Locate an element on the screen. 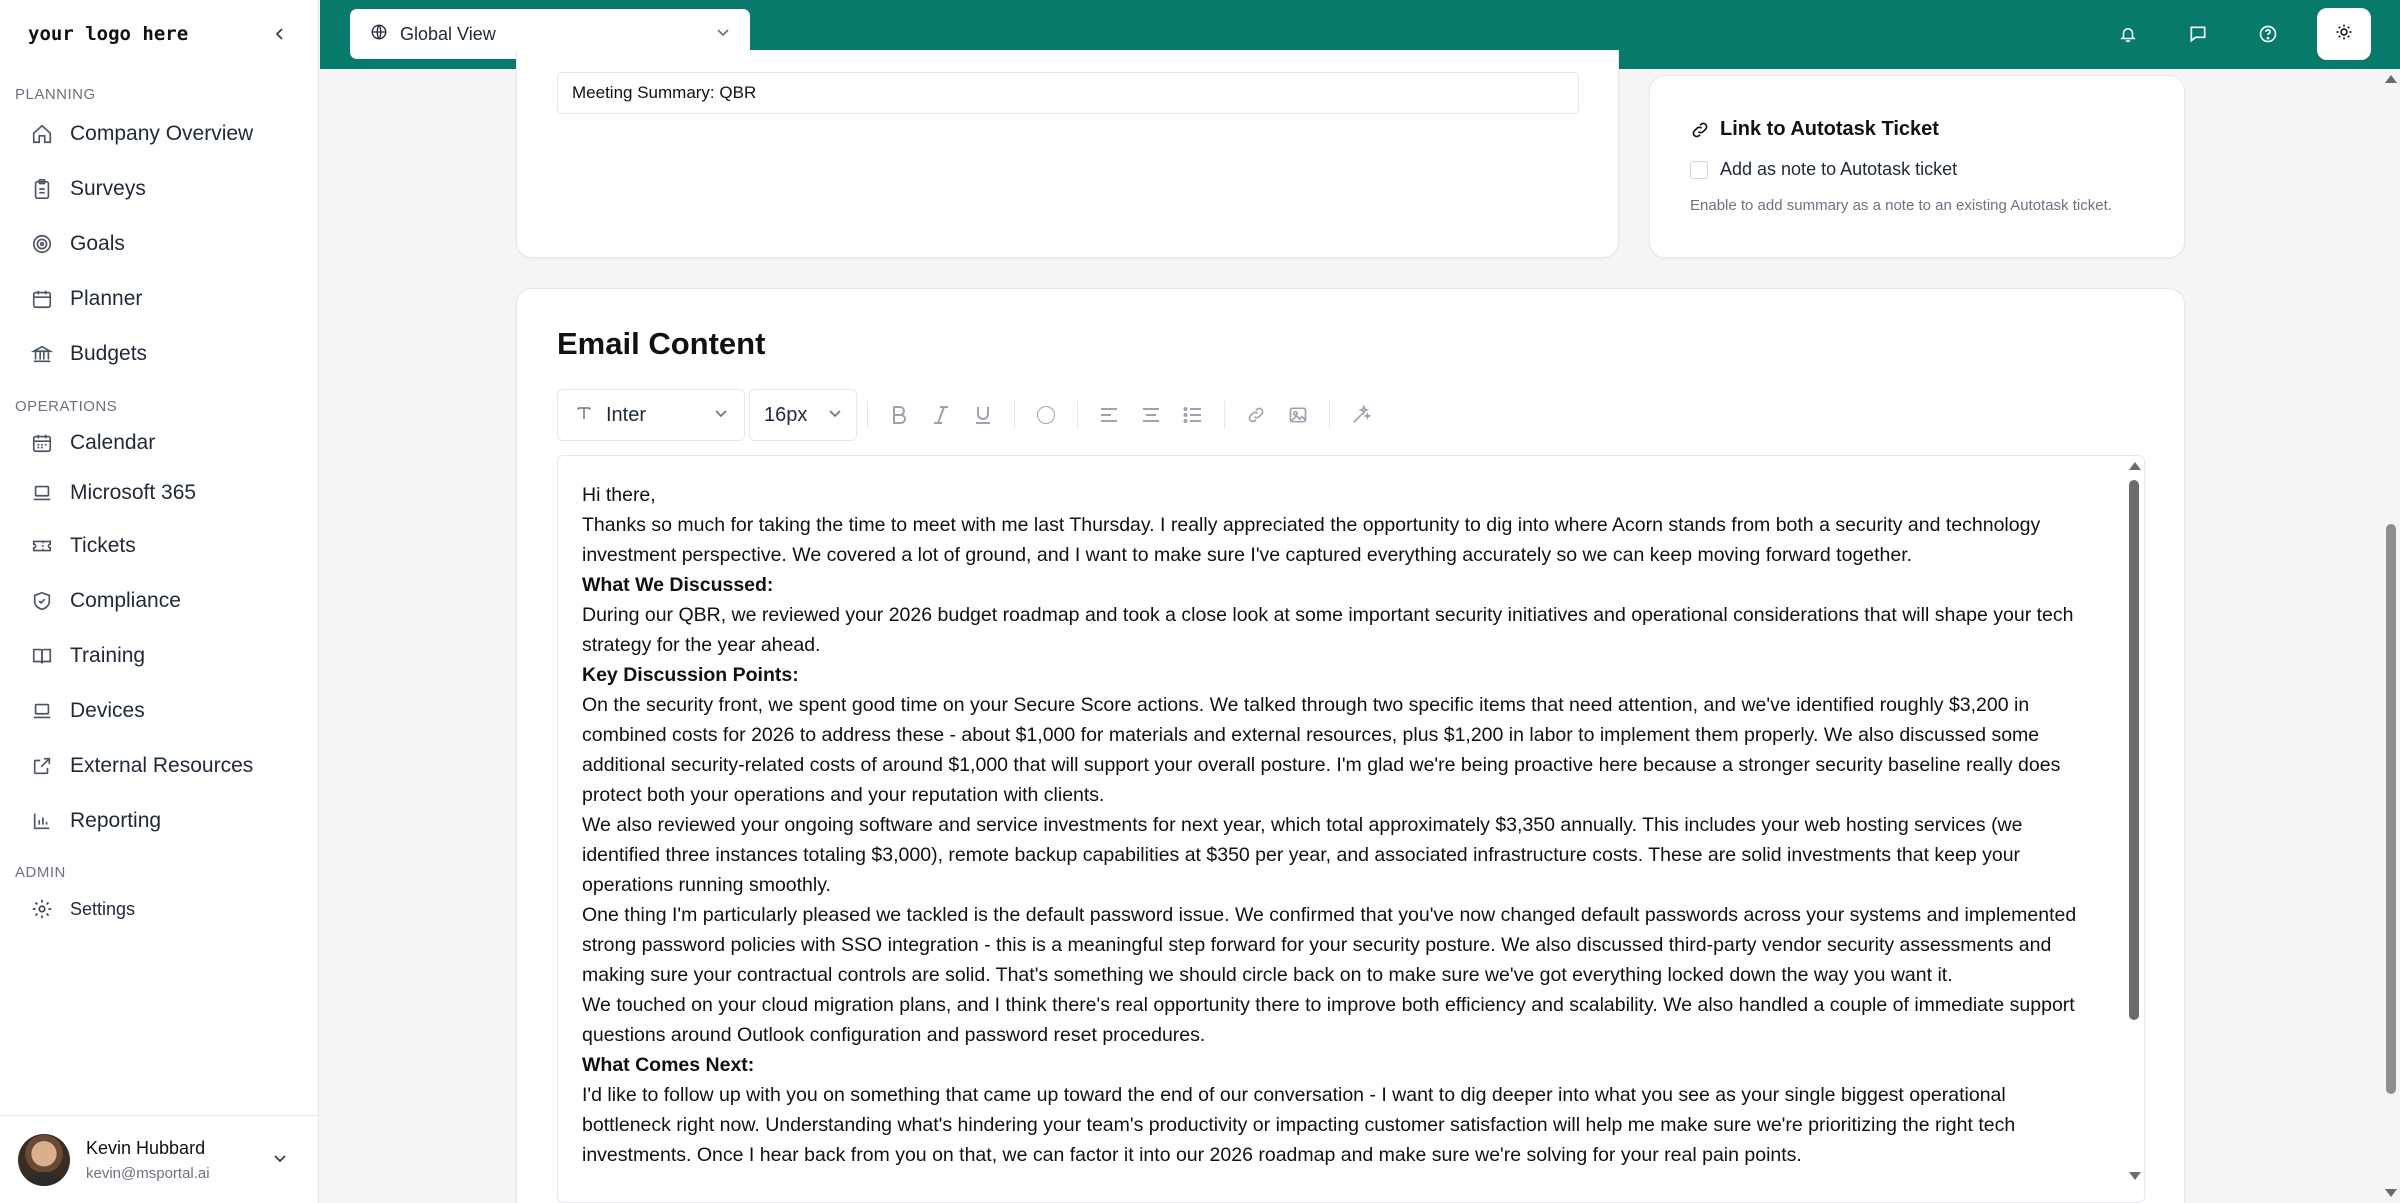 This screenshot has height=1203, width=2400. bold-button is located at coordinates (899, 415).